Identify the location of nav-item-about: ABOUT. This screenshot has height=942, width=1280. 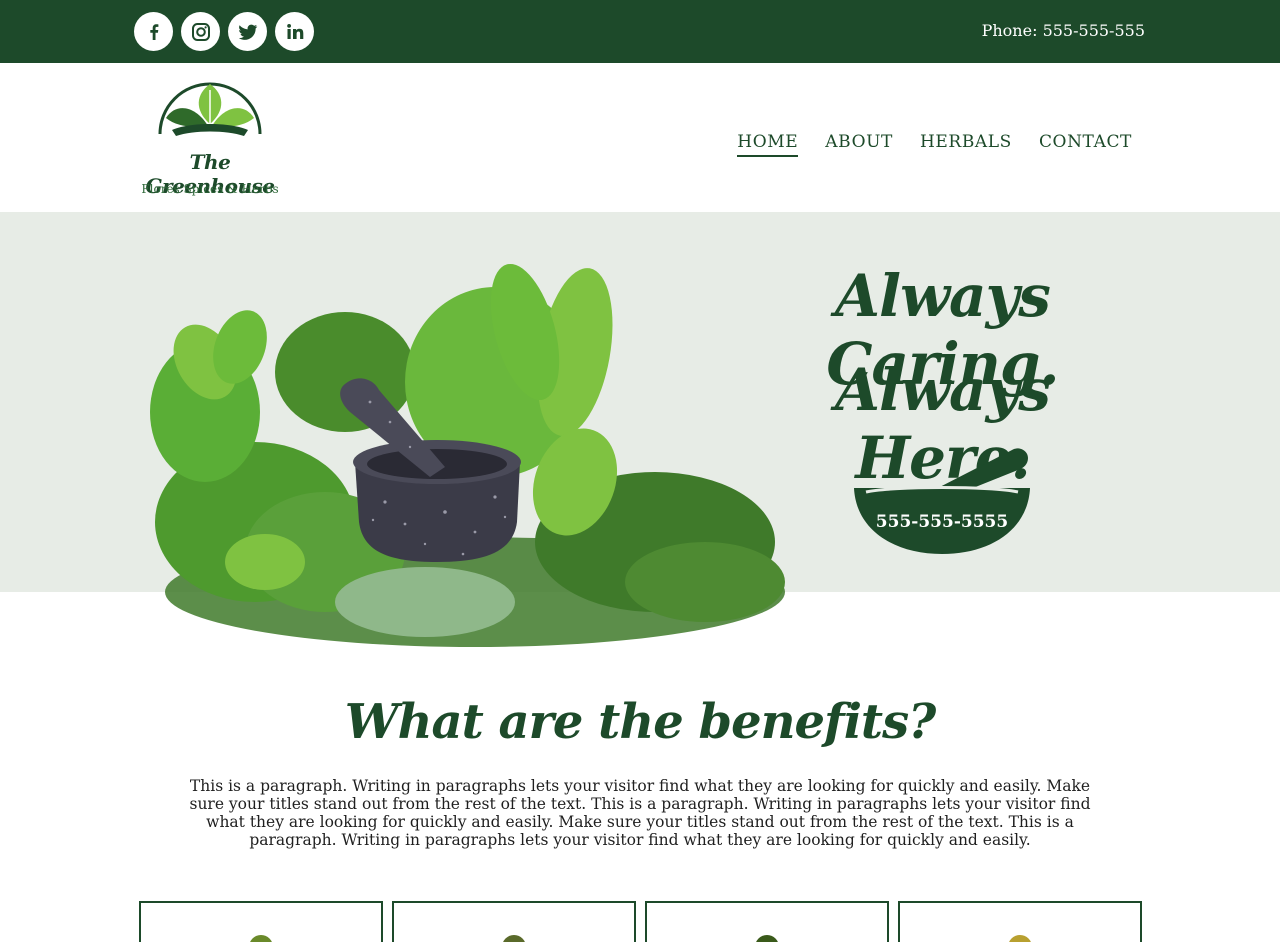
(859, 144).